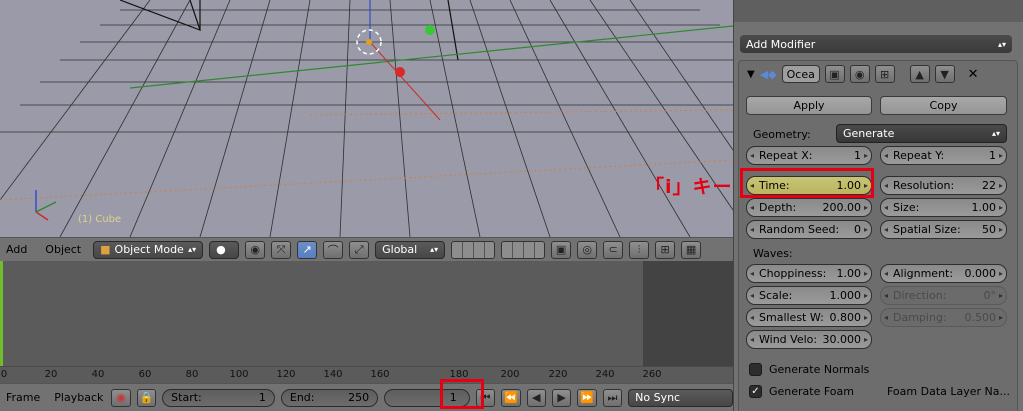 This screenshot has height=411, width=1023. I want to click on close-icon: ✕, so click(973, 74).